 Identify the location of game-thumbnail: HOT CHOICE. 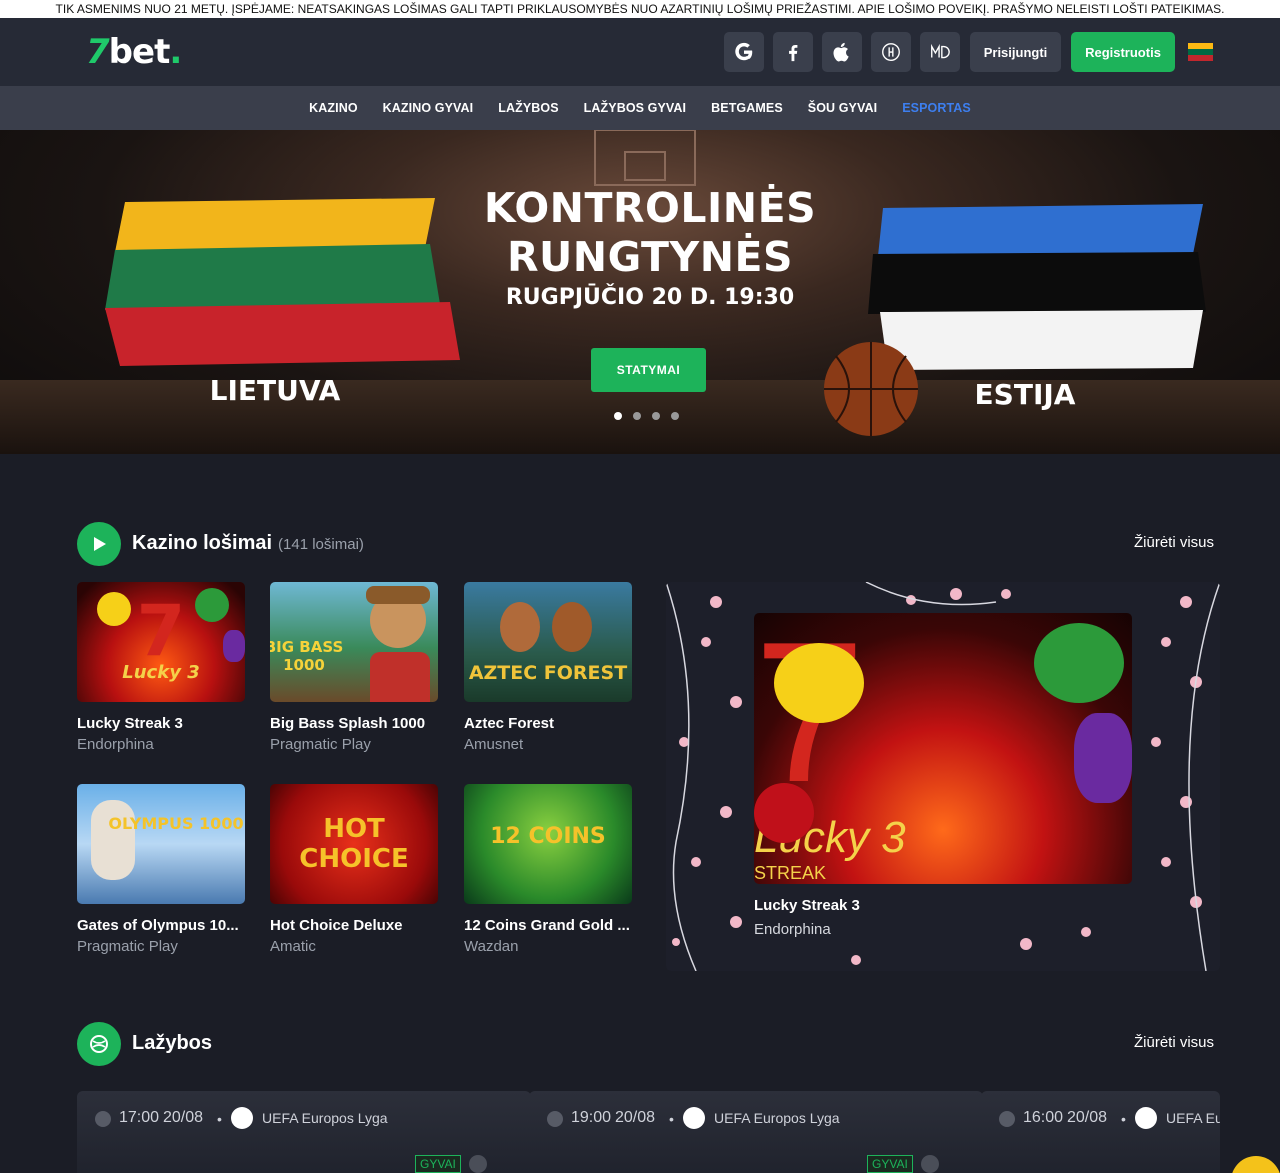
(354, 844).